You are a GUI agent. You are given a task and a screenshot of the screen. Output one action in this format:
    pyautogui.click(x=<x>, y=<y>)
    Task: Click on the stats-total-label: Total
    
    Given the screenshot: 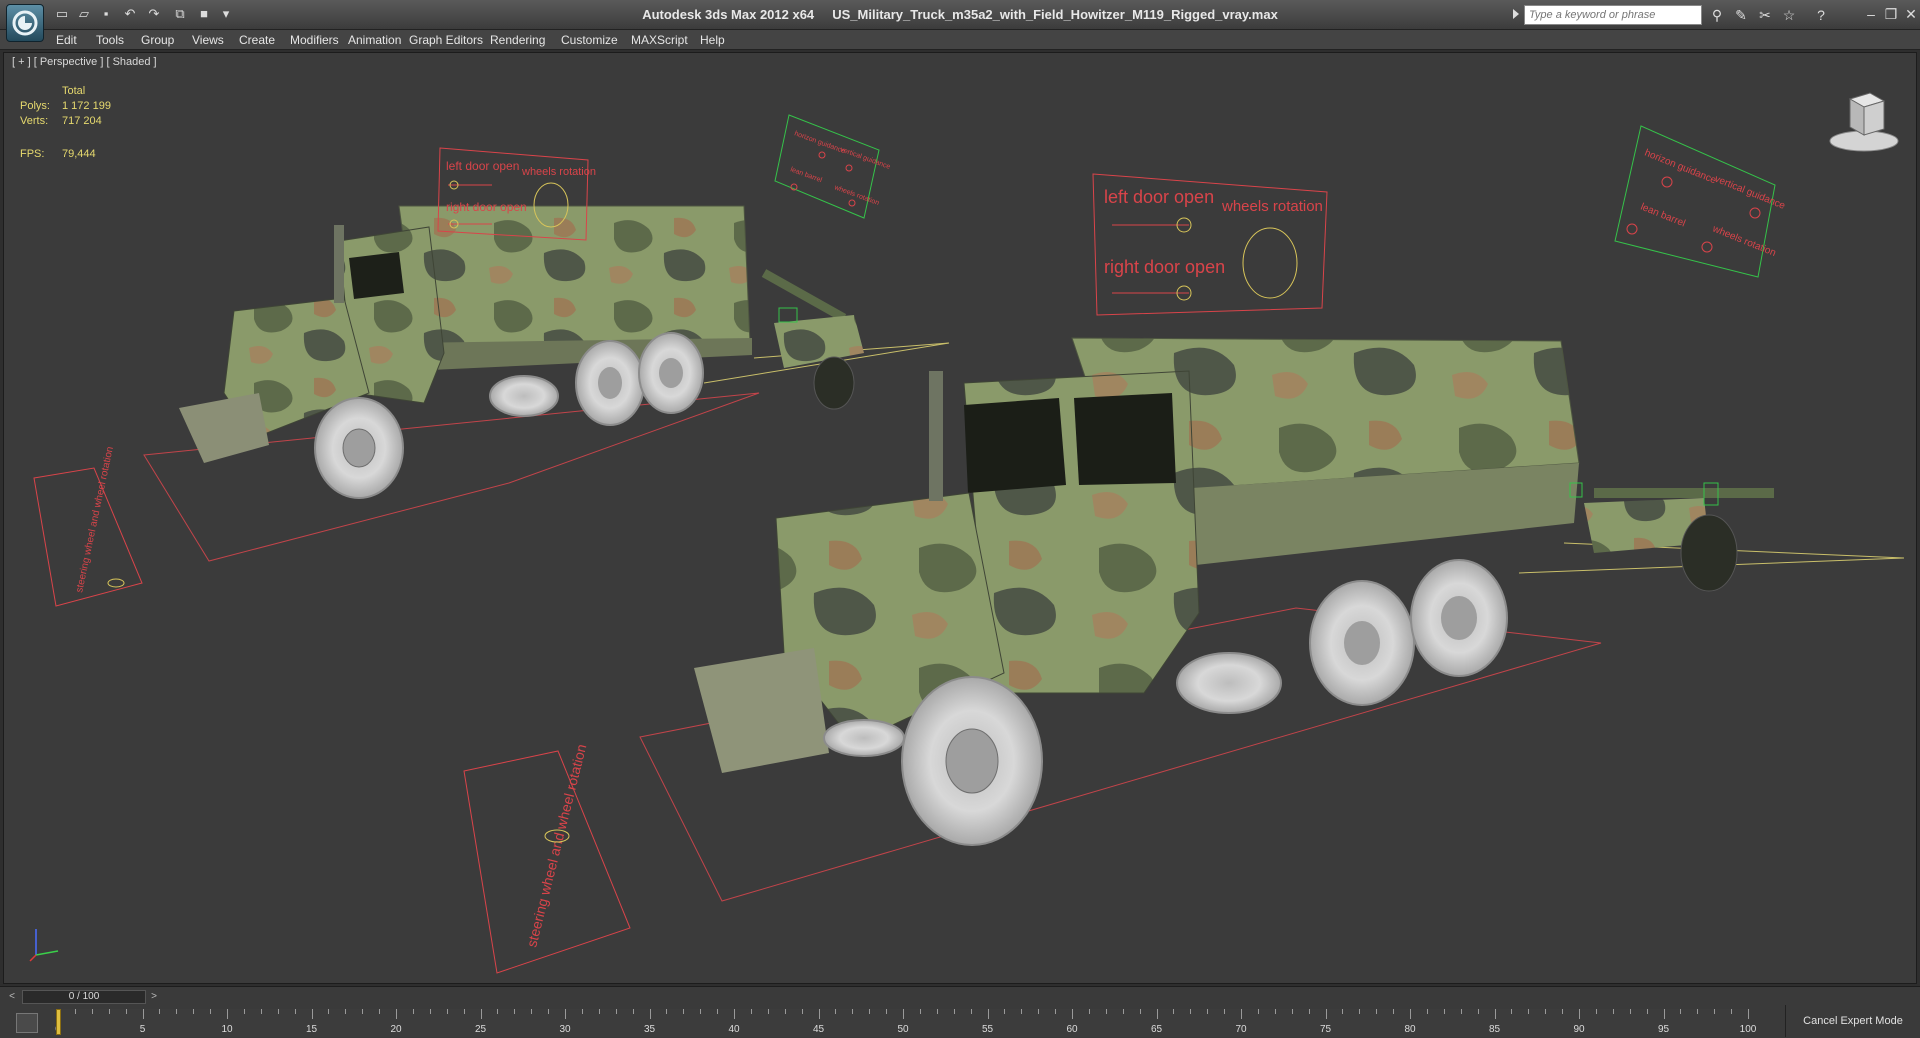 What is the action you would take?
    pyautogui.click(x=74, y=91)
    